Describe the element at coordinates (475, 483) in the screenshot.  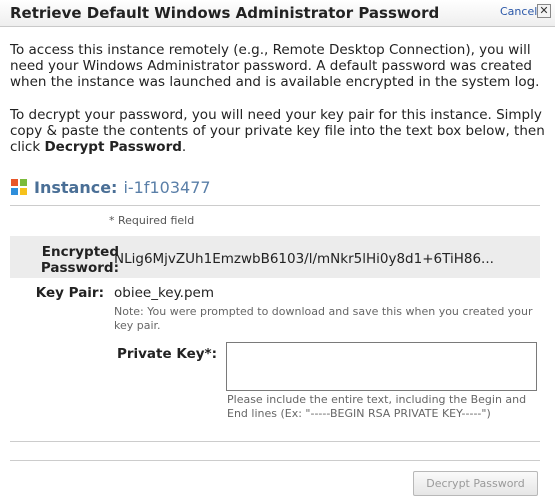
I see `decrypt-password-button: Decrypt Password` at that location.